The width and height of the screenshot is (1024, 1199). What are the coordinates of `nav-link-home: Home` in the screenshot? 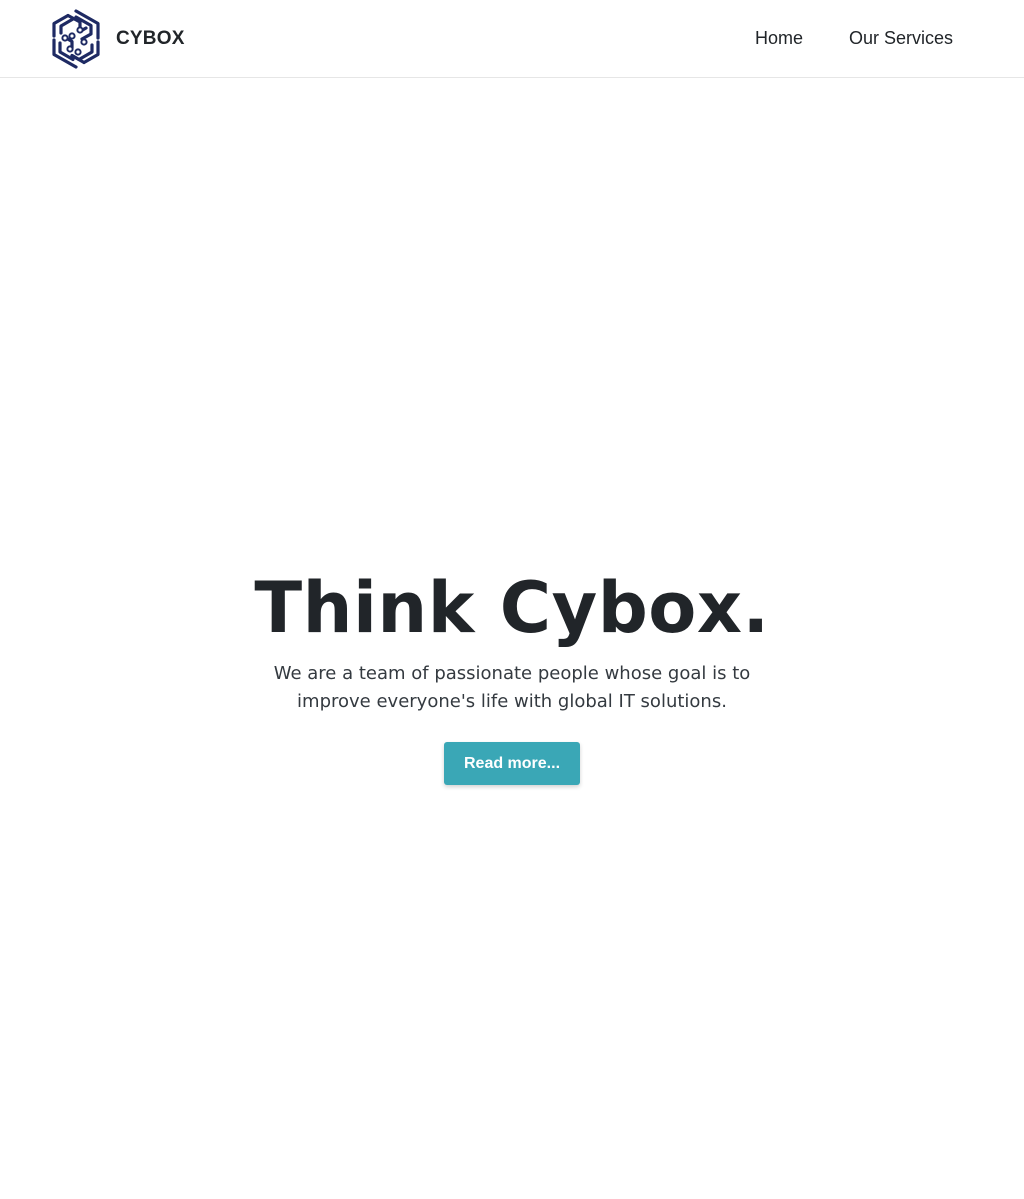 It's located at (779, 38).